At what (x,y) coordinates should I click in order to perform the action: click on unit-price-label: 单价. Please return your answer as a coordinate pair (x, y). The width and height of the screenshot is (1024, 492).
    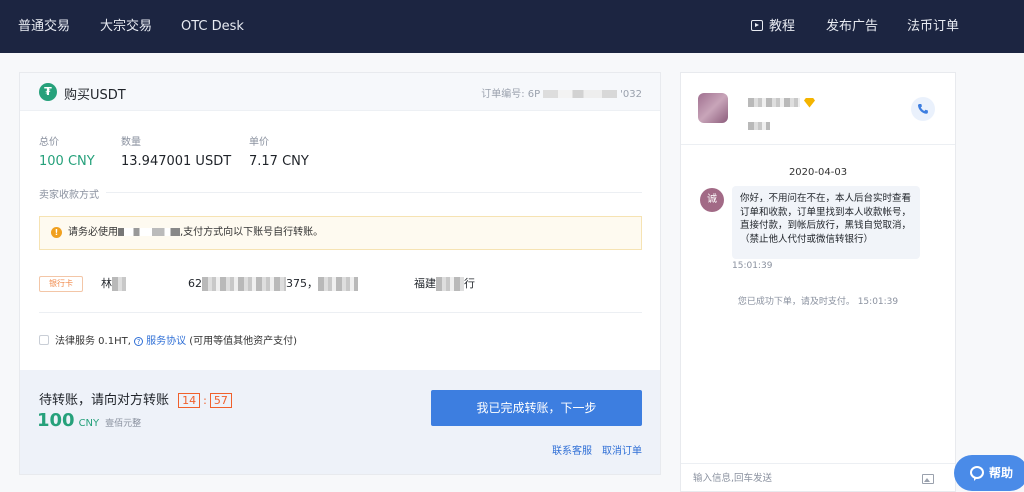
    Looking at the image, I should click on (259, 142).